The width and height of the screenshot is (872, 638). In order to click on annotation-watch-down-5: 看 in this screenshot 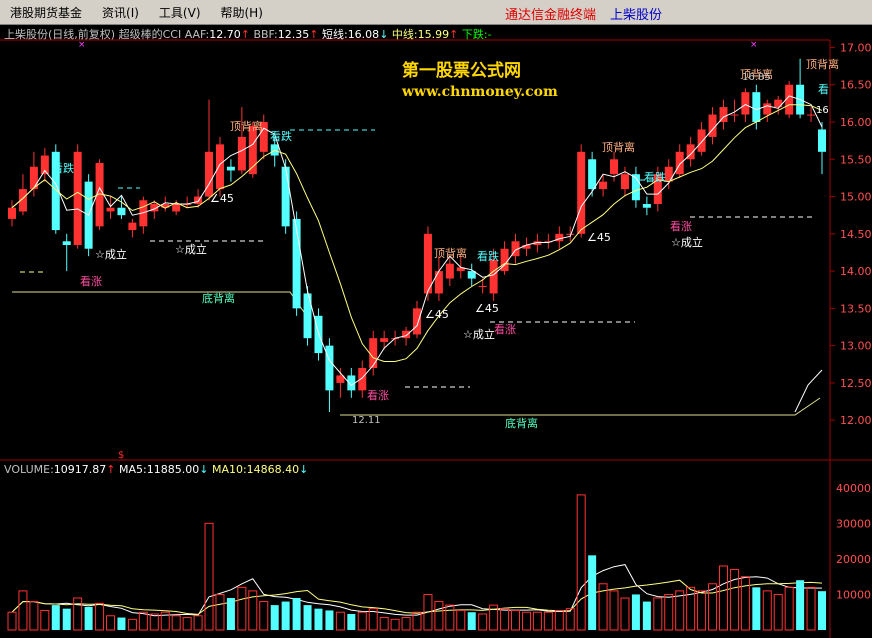, I will do `click(823, 89)`.